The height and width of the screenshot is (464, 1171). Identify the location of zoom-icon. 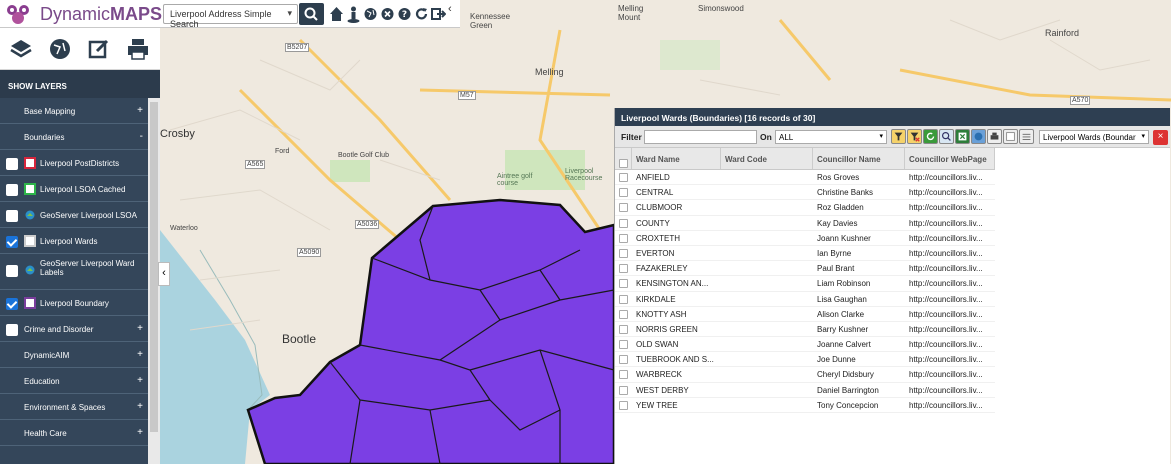
(946, 136).